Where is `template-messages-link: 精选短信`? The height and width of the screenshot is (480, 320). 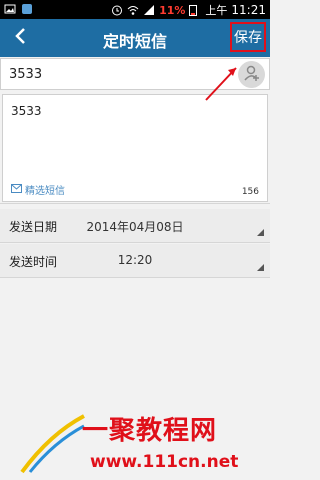 template-messages-link: 精选短信 is located at coordinates (38, 189).